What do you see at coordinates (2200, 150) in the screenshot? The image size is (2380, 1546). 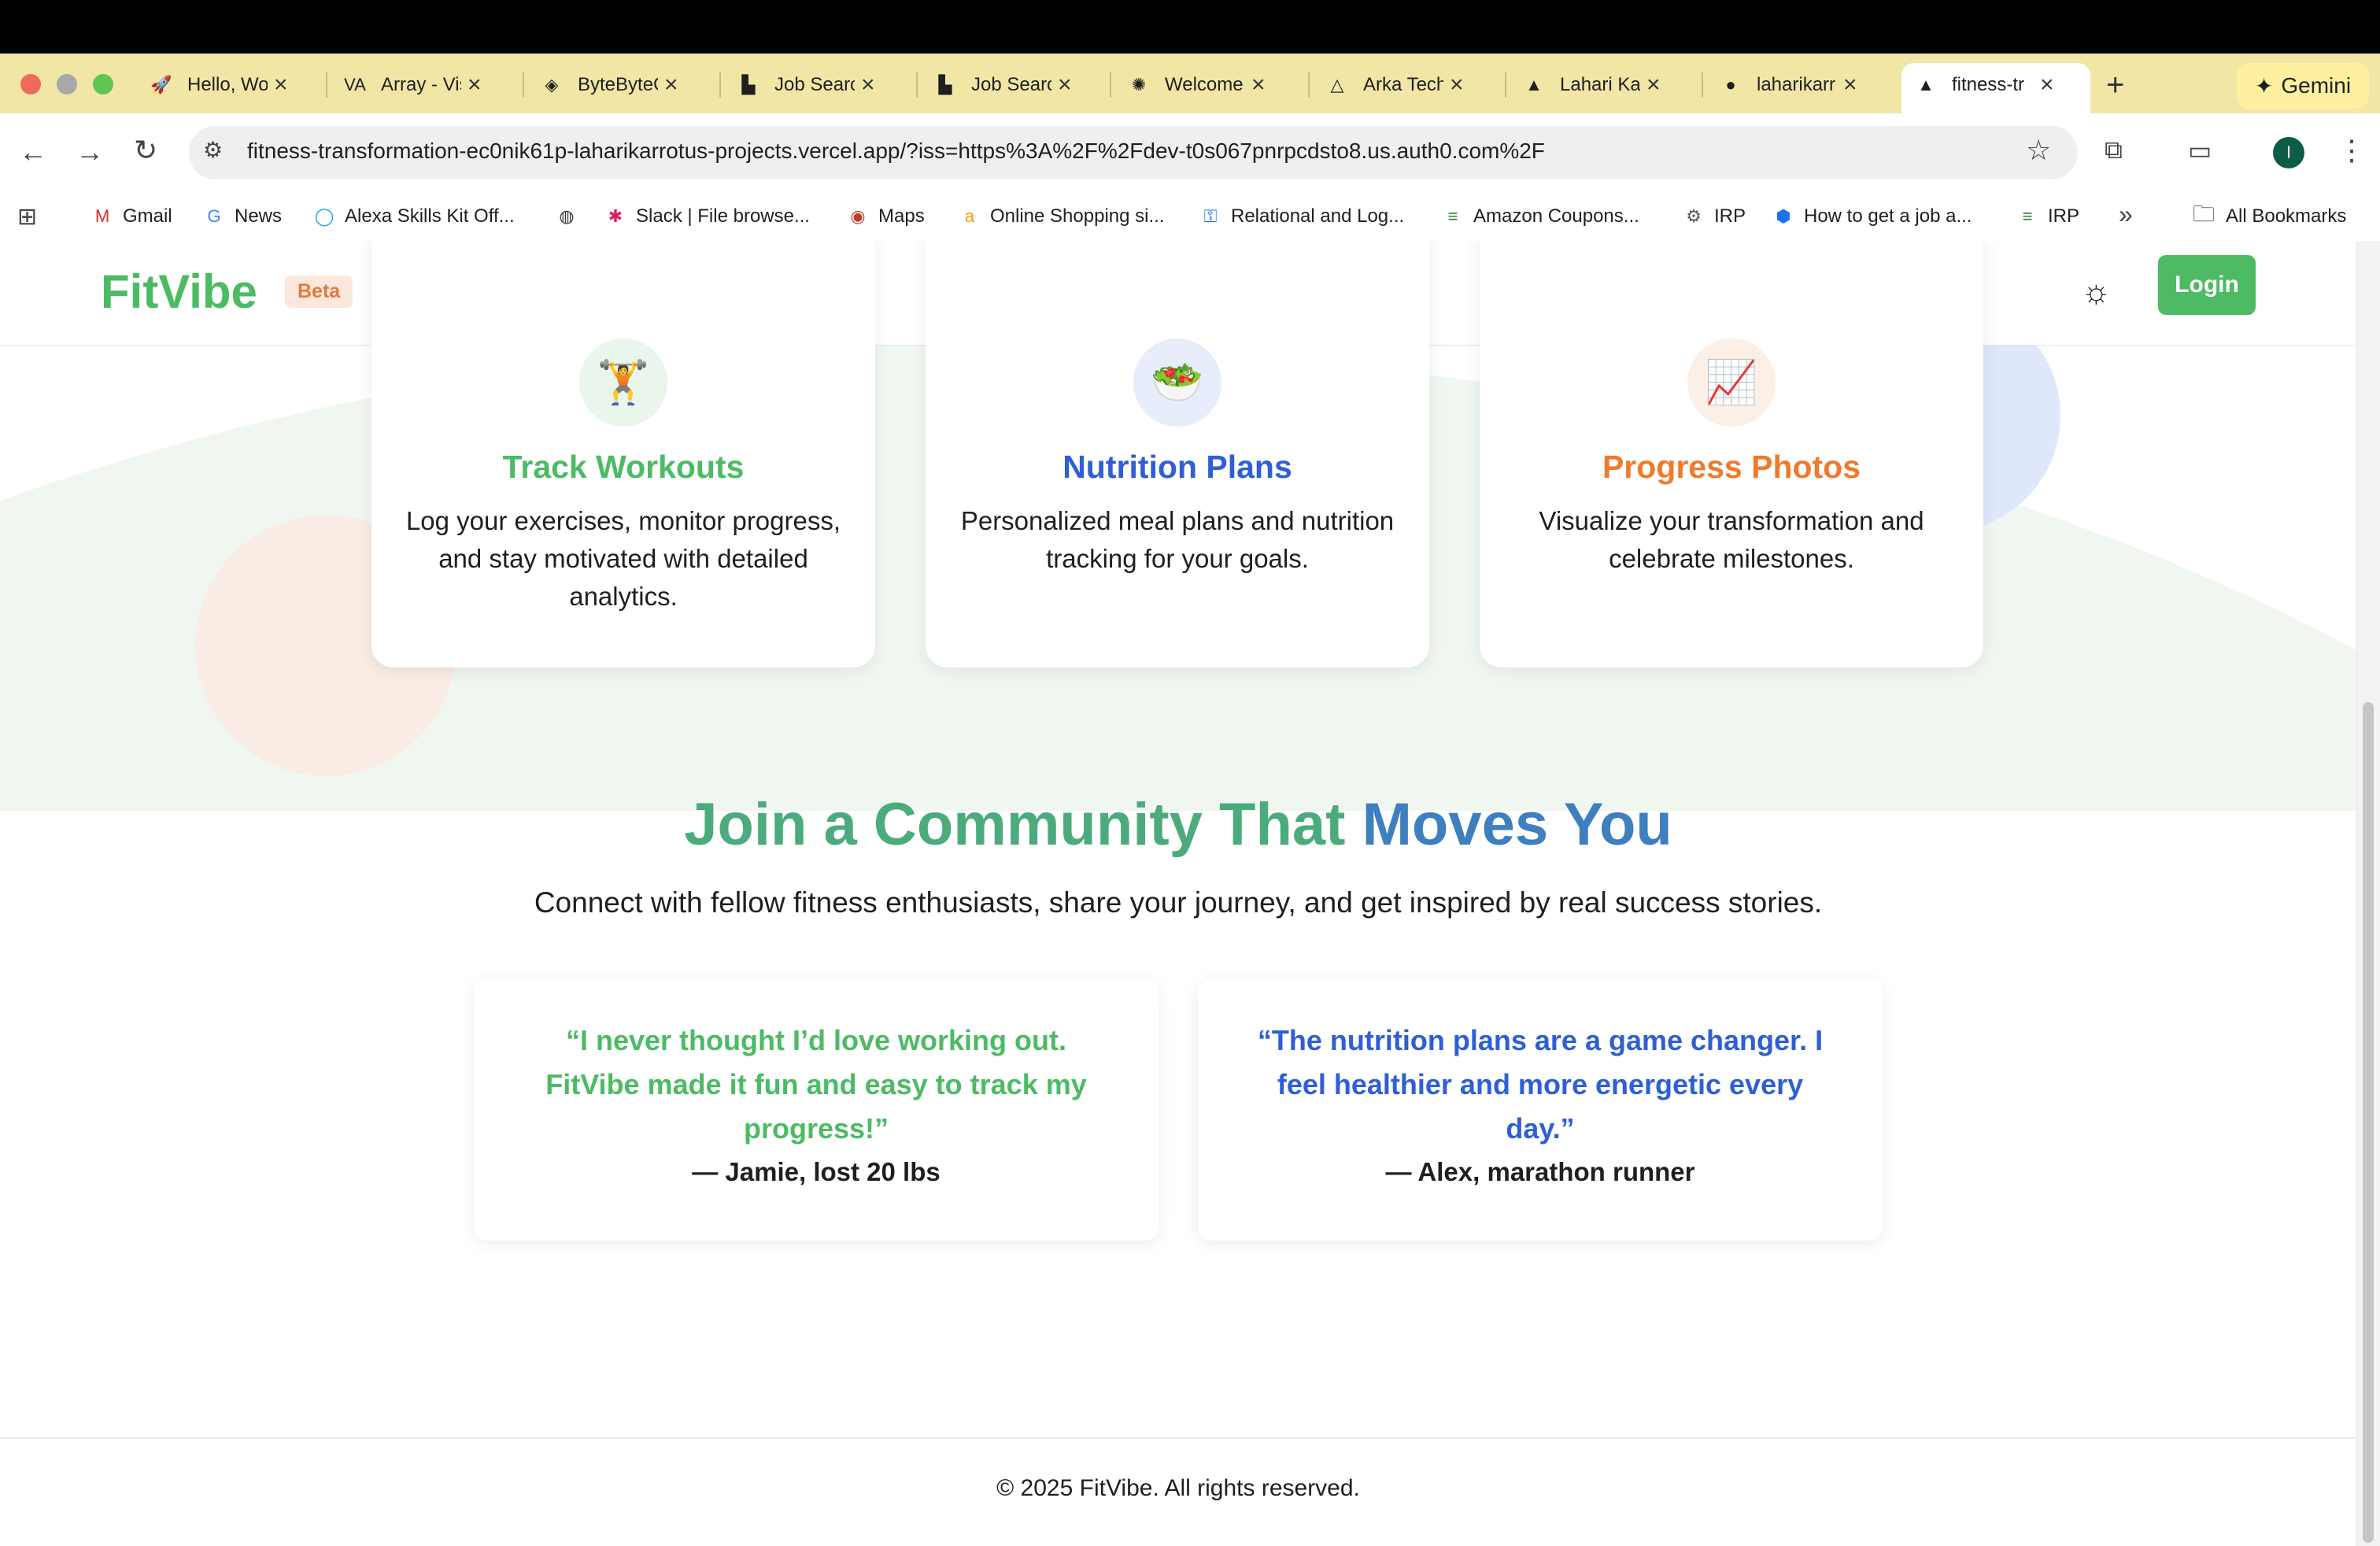 I see `media-icon: ▭` at bounding box center [2200, 150].